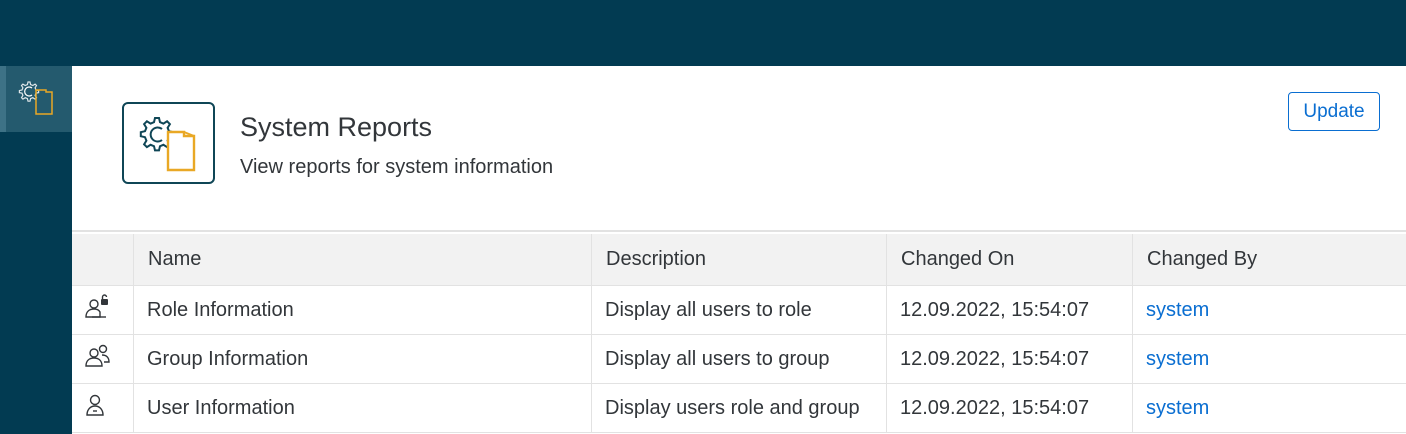  Describe the element at coordinates (397, 167) in the screenshot. I see `page-subtitle: View reports for system information` at that location.